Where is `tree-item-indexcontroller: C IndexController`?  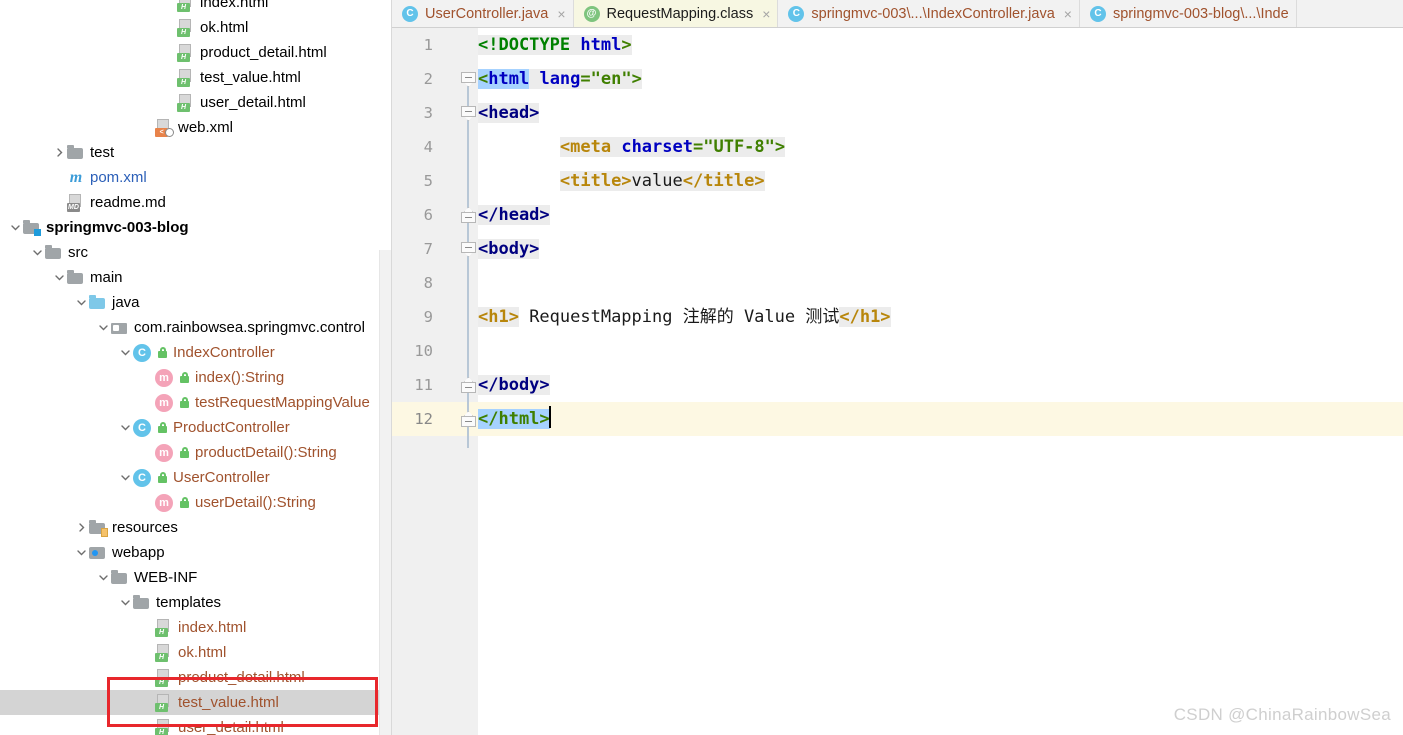 tree-item-indexcontroller: C IndexController is located at coordinates (196, 352).